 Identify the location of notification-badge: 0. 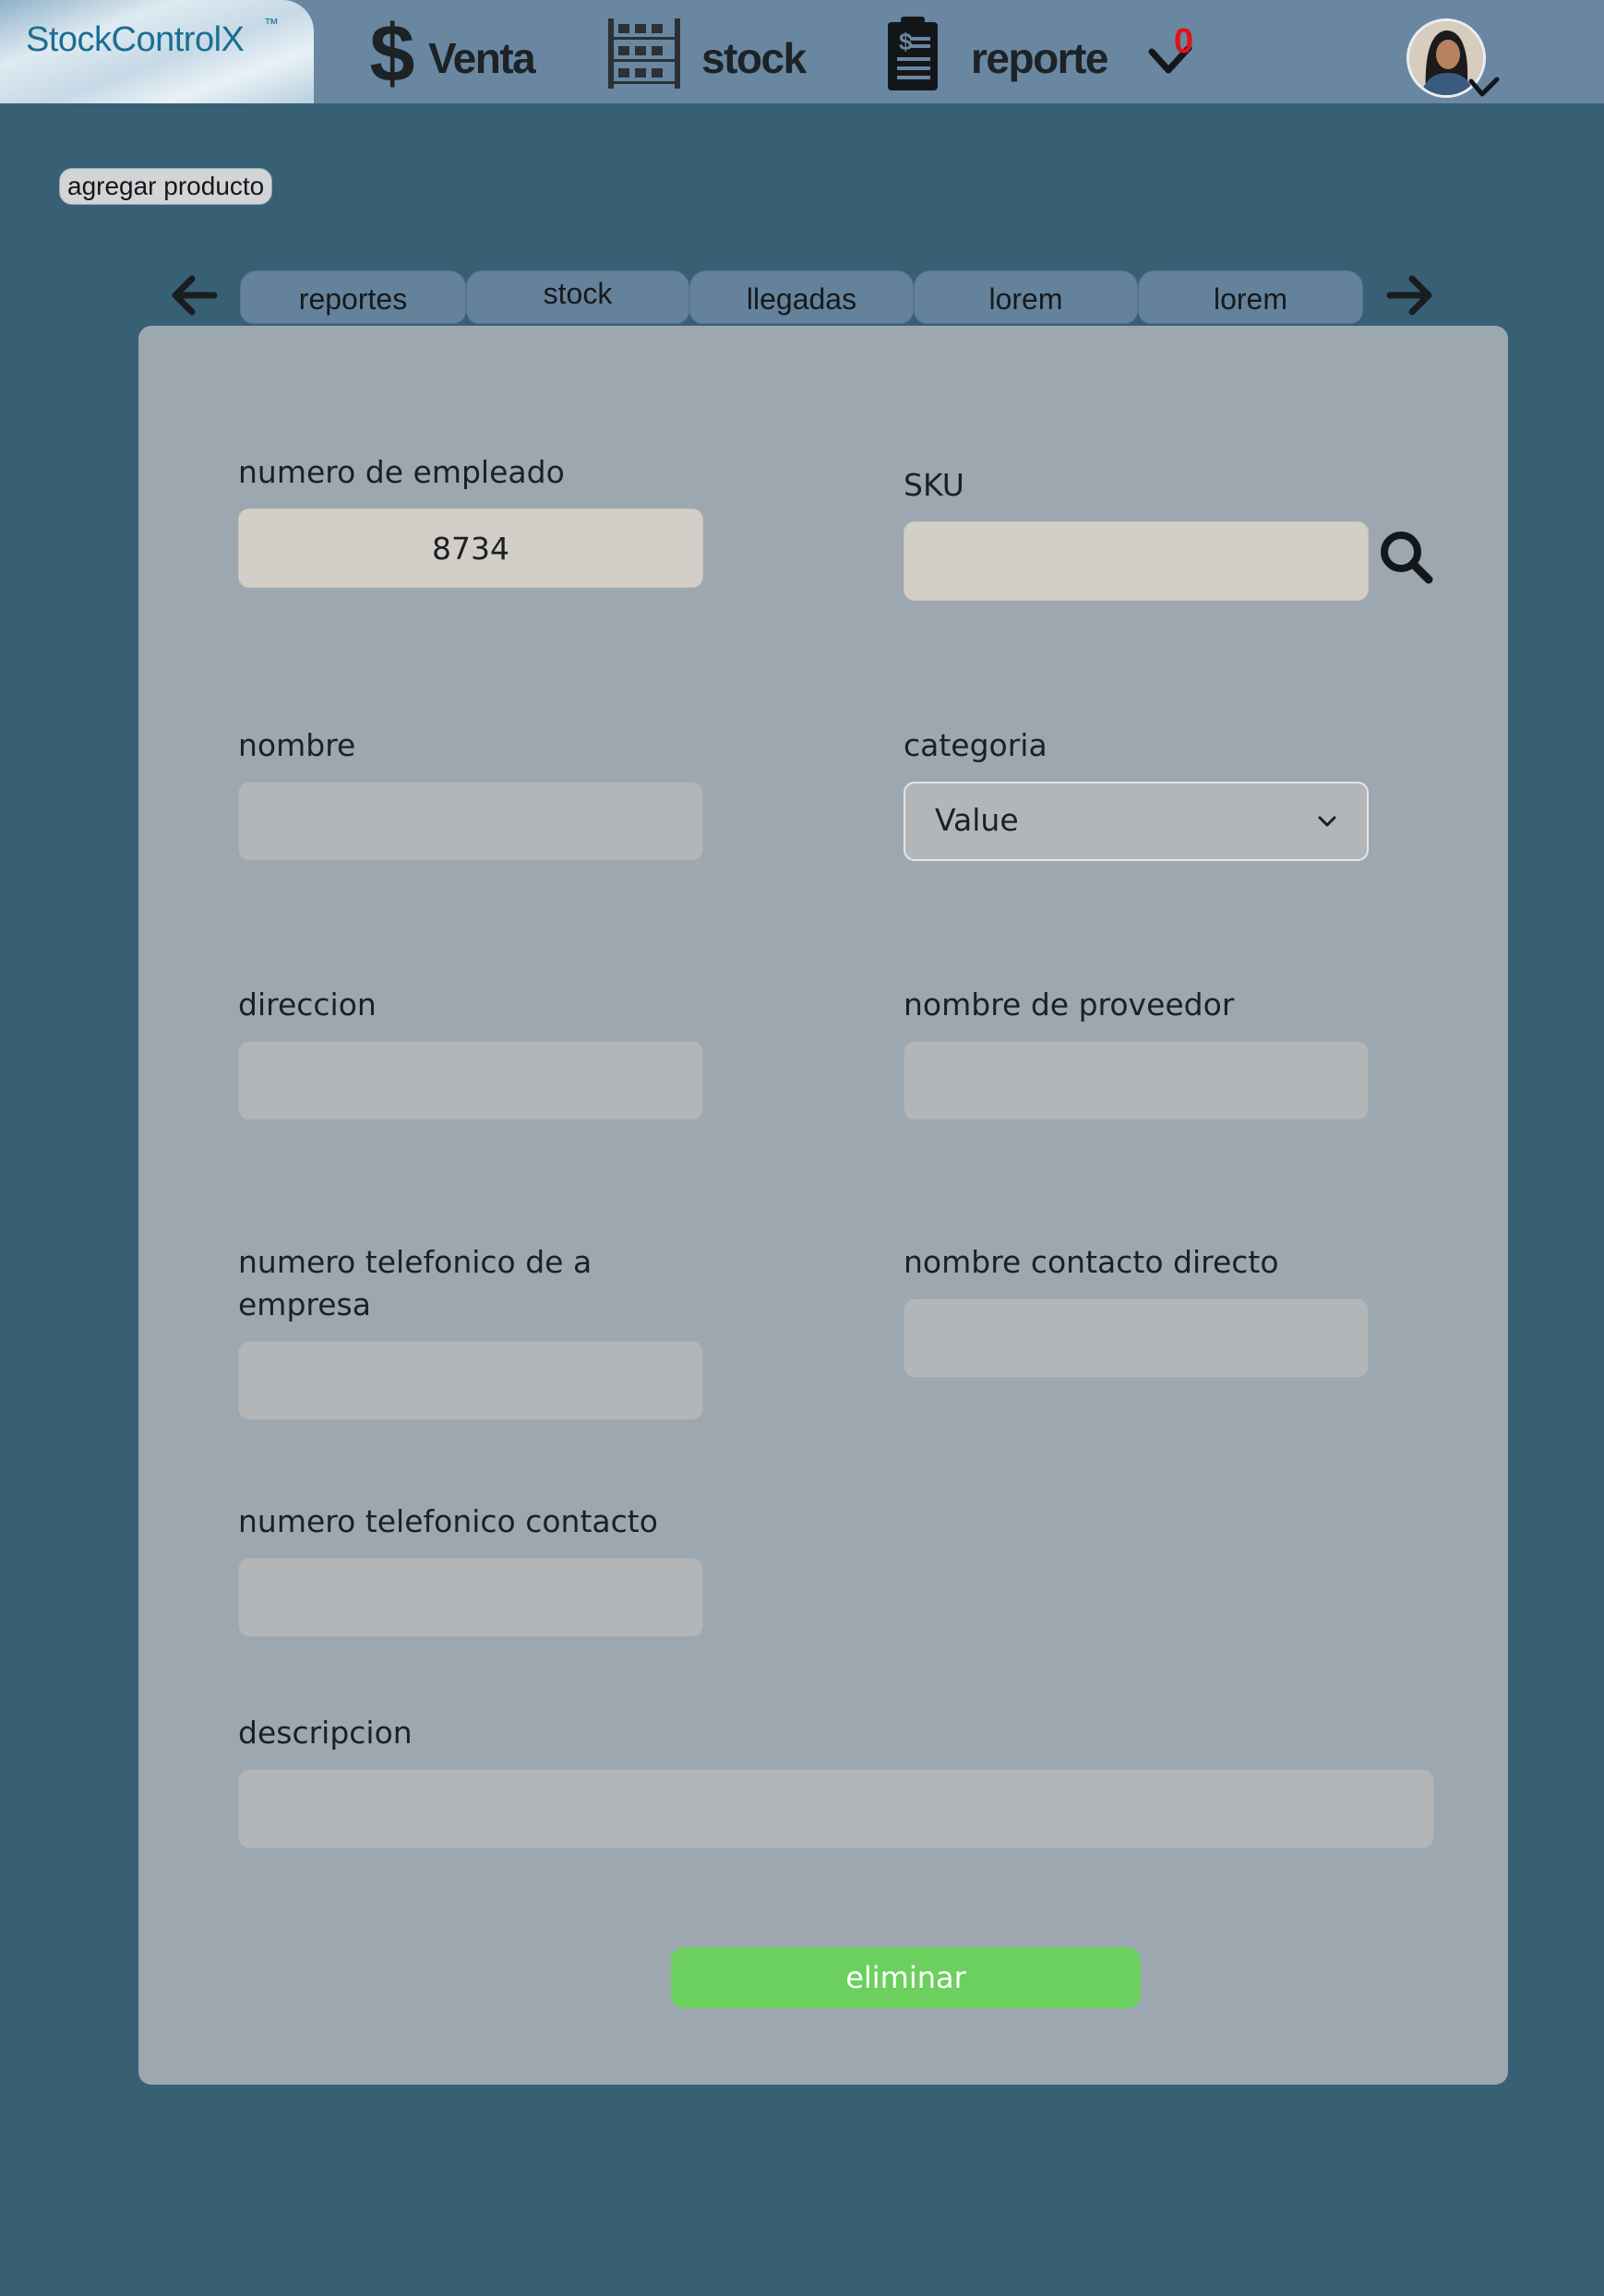
(1184, 41).